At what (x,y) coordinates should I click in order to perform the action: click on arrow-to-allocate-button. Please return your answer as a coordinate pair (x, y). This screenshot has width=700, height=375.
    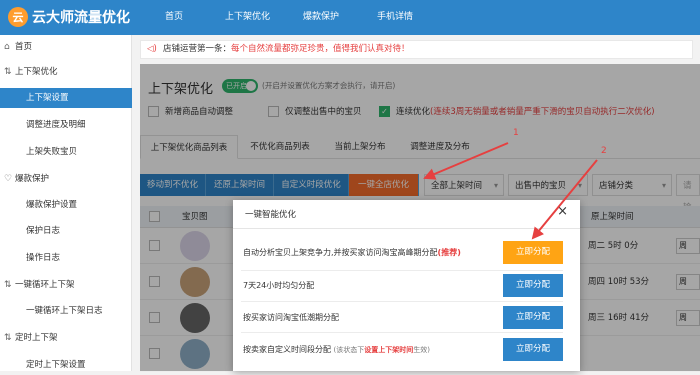
    Looking at the image, I should click on (564, 199).